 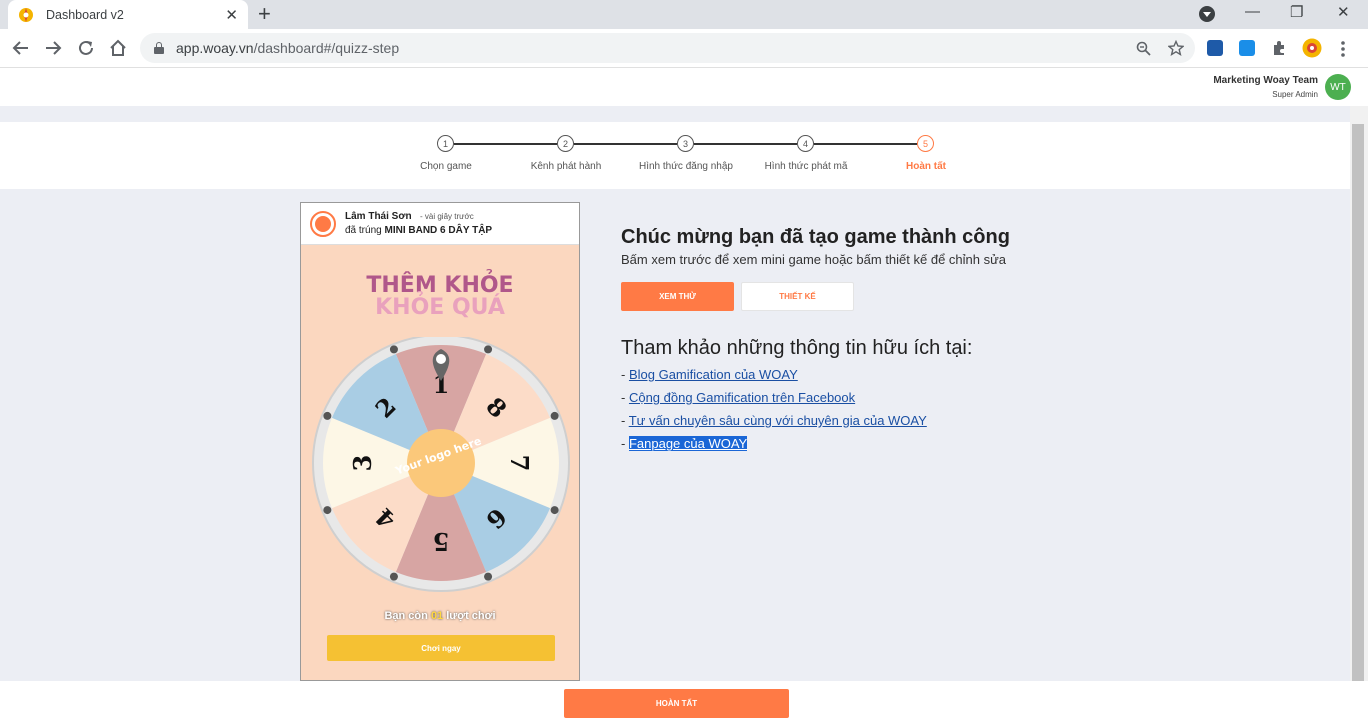 I want to click on notification-avatar-icon, so click(x=323, y=224).